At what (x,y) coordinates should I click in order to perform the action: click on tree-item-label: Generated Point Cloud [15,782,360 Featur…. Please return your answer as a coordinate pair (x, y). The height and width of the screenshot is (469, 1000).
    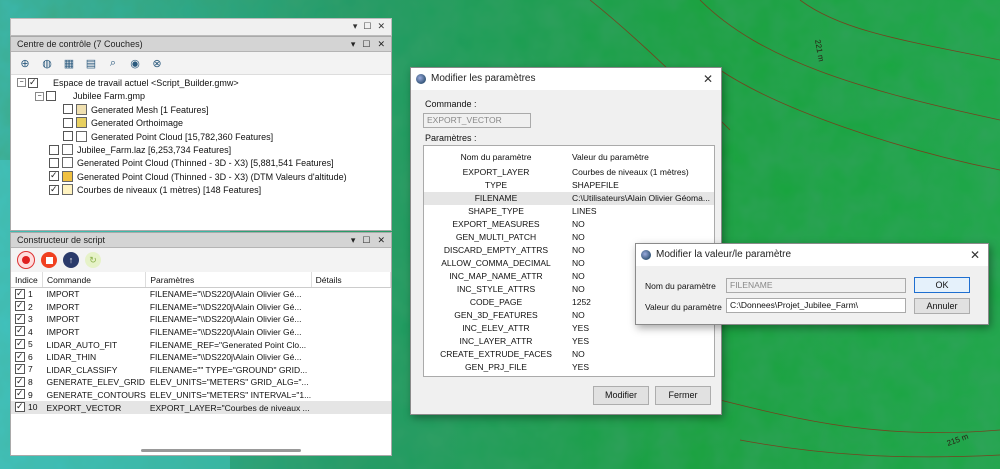
    Looking at the image, I should click on (182, 136).